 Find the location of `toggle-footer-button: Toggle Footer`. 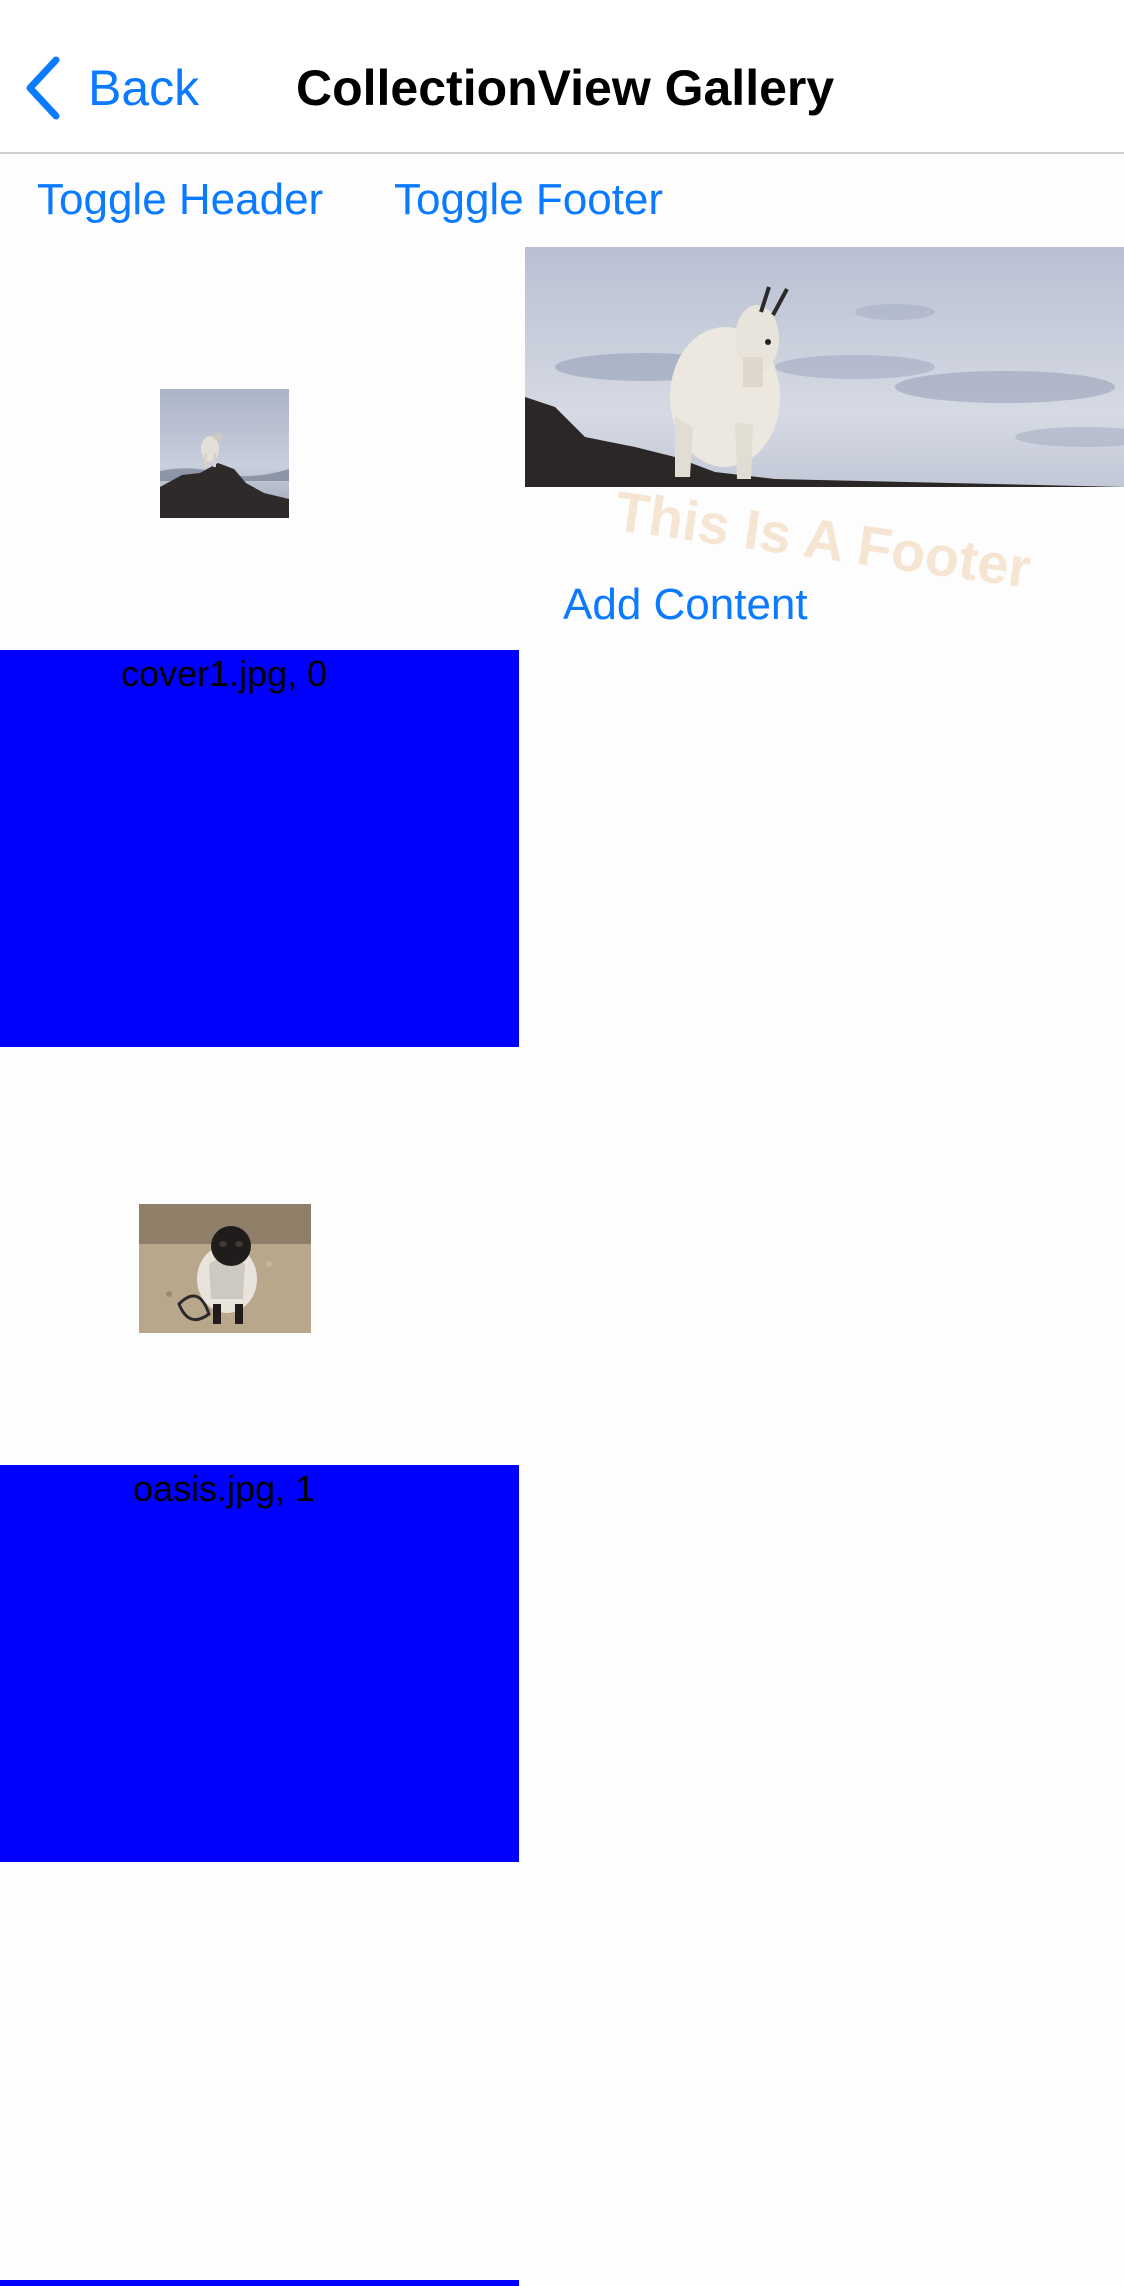

toggle-footer-button: Toggle Footer is located at coordinates (528, 200).